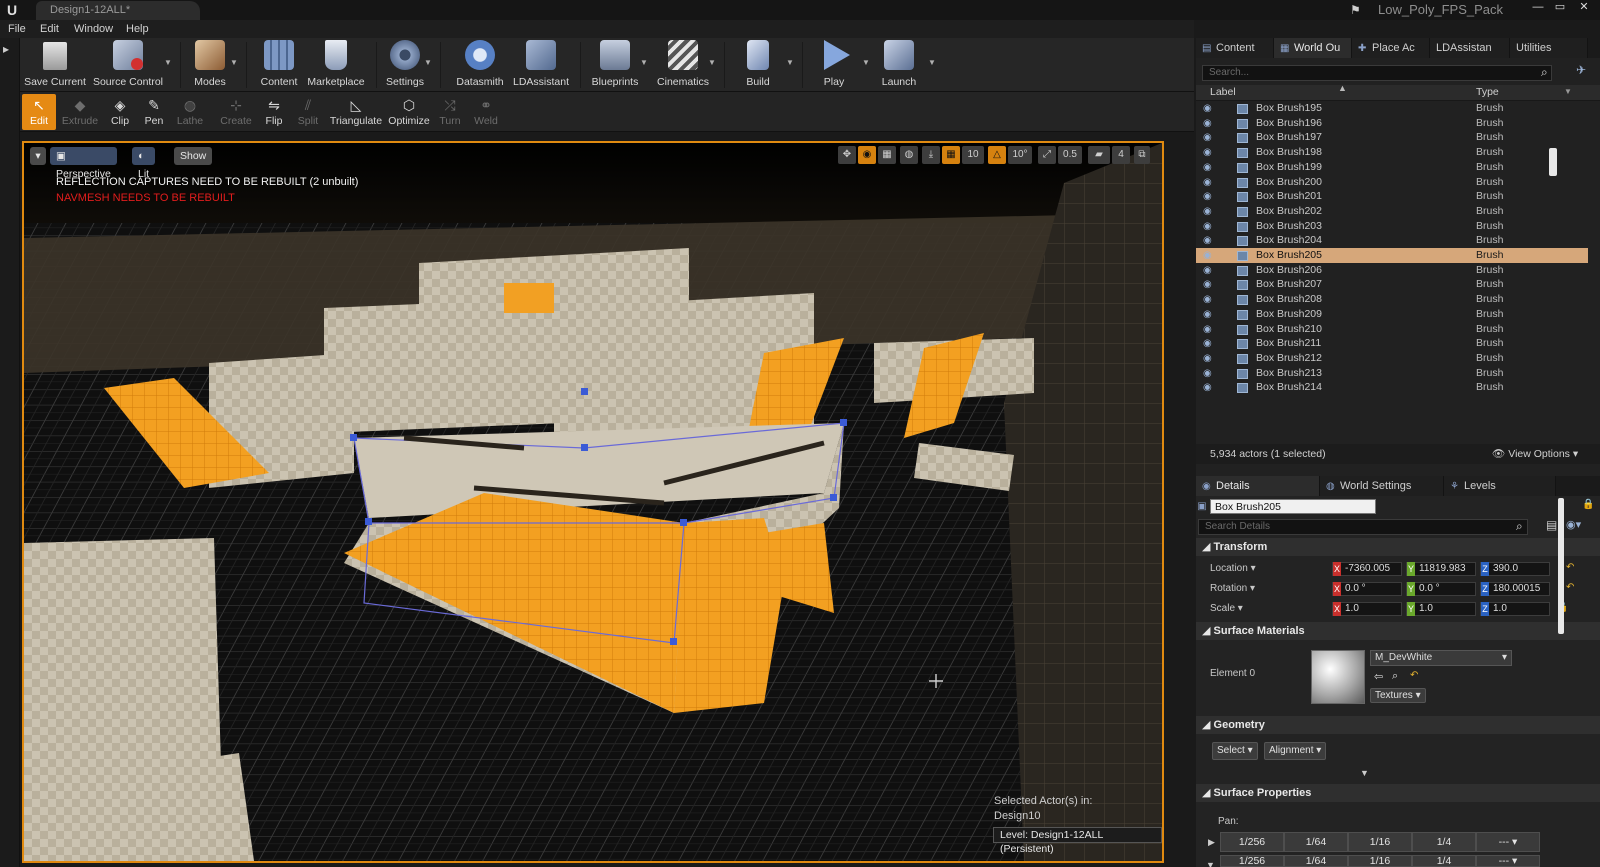  I want to click on rotation-x-field: X 0.0 °, so click(1367, 589).